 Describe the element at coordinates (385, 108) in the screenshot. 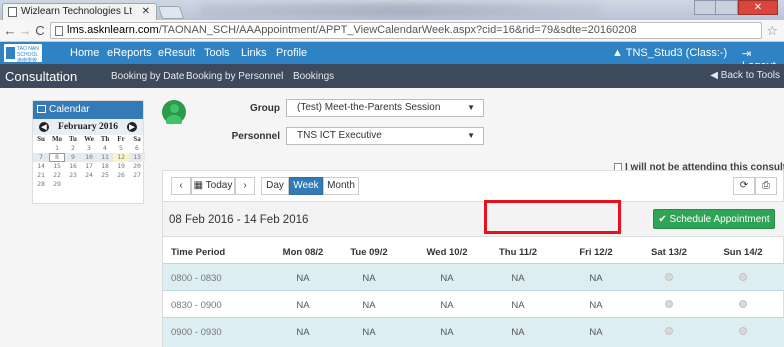

I see `group-select: (Test) Meet-the-Parents Session ▼` at that location.